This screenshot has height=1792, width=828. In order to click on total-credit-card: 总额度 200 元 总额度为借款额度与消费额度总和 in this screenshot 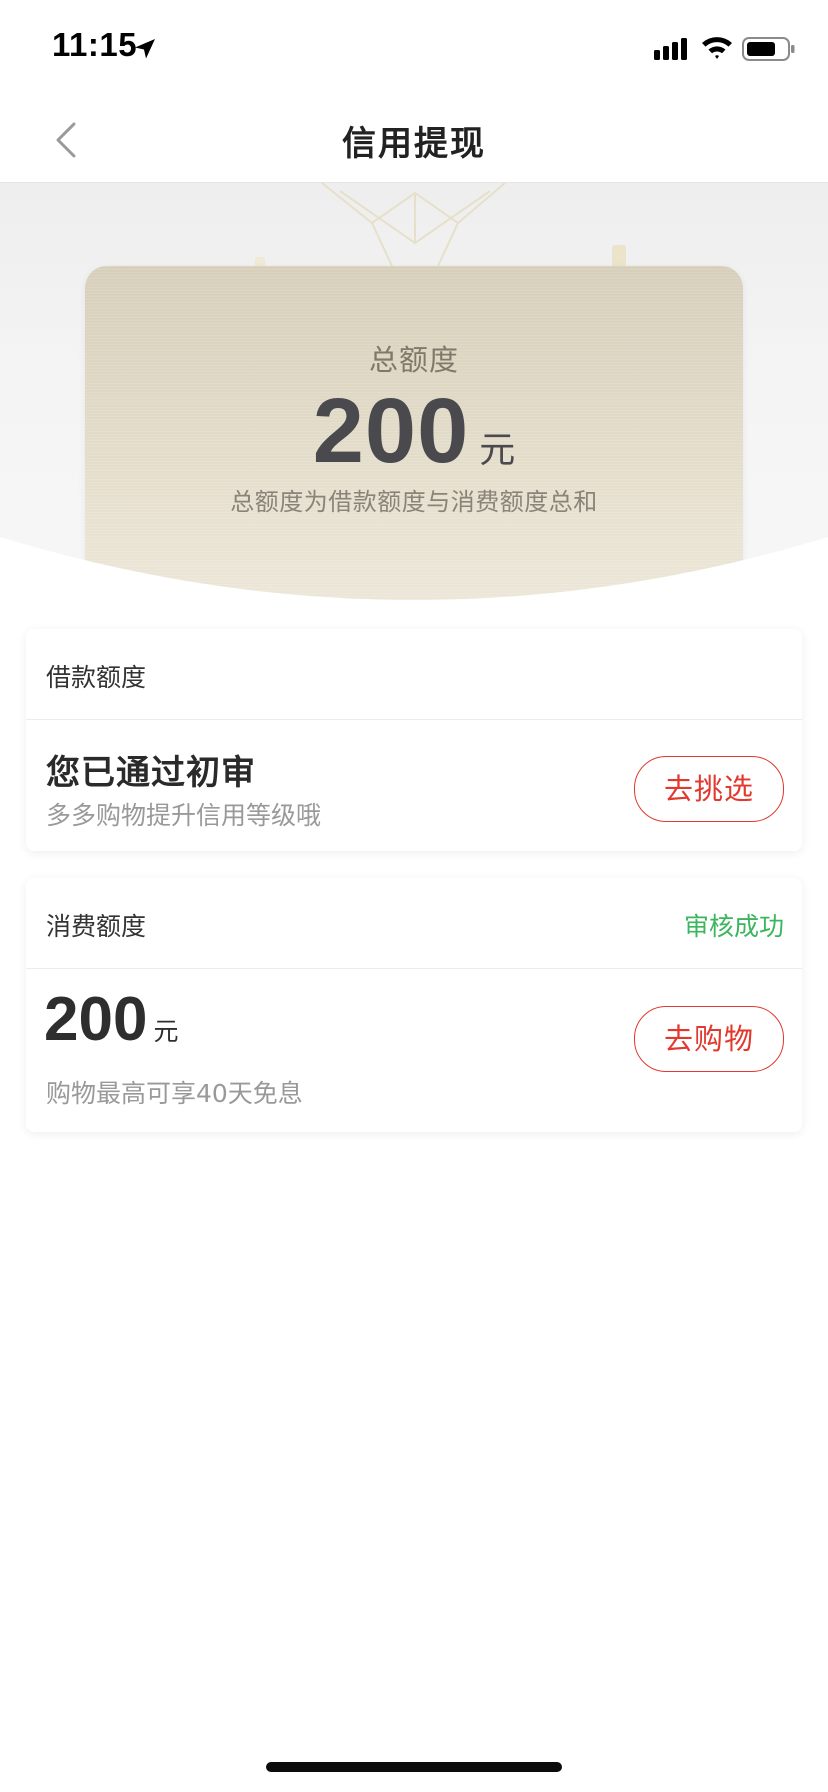, I will do `click(414, 434)`.